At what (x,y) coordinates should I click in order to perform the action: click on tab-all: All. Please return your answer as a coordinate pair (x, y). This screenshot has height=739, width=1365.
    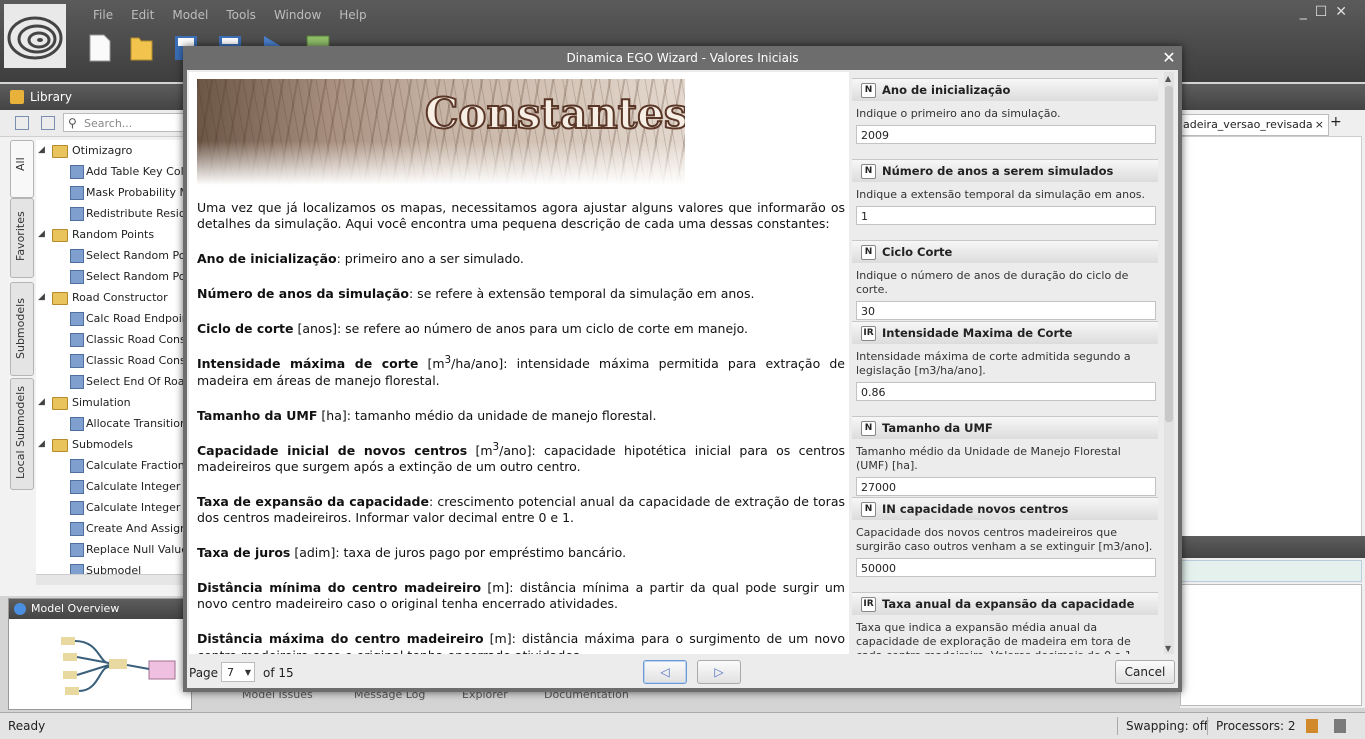
    Looking at the image, I should click on (22, 169).